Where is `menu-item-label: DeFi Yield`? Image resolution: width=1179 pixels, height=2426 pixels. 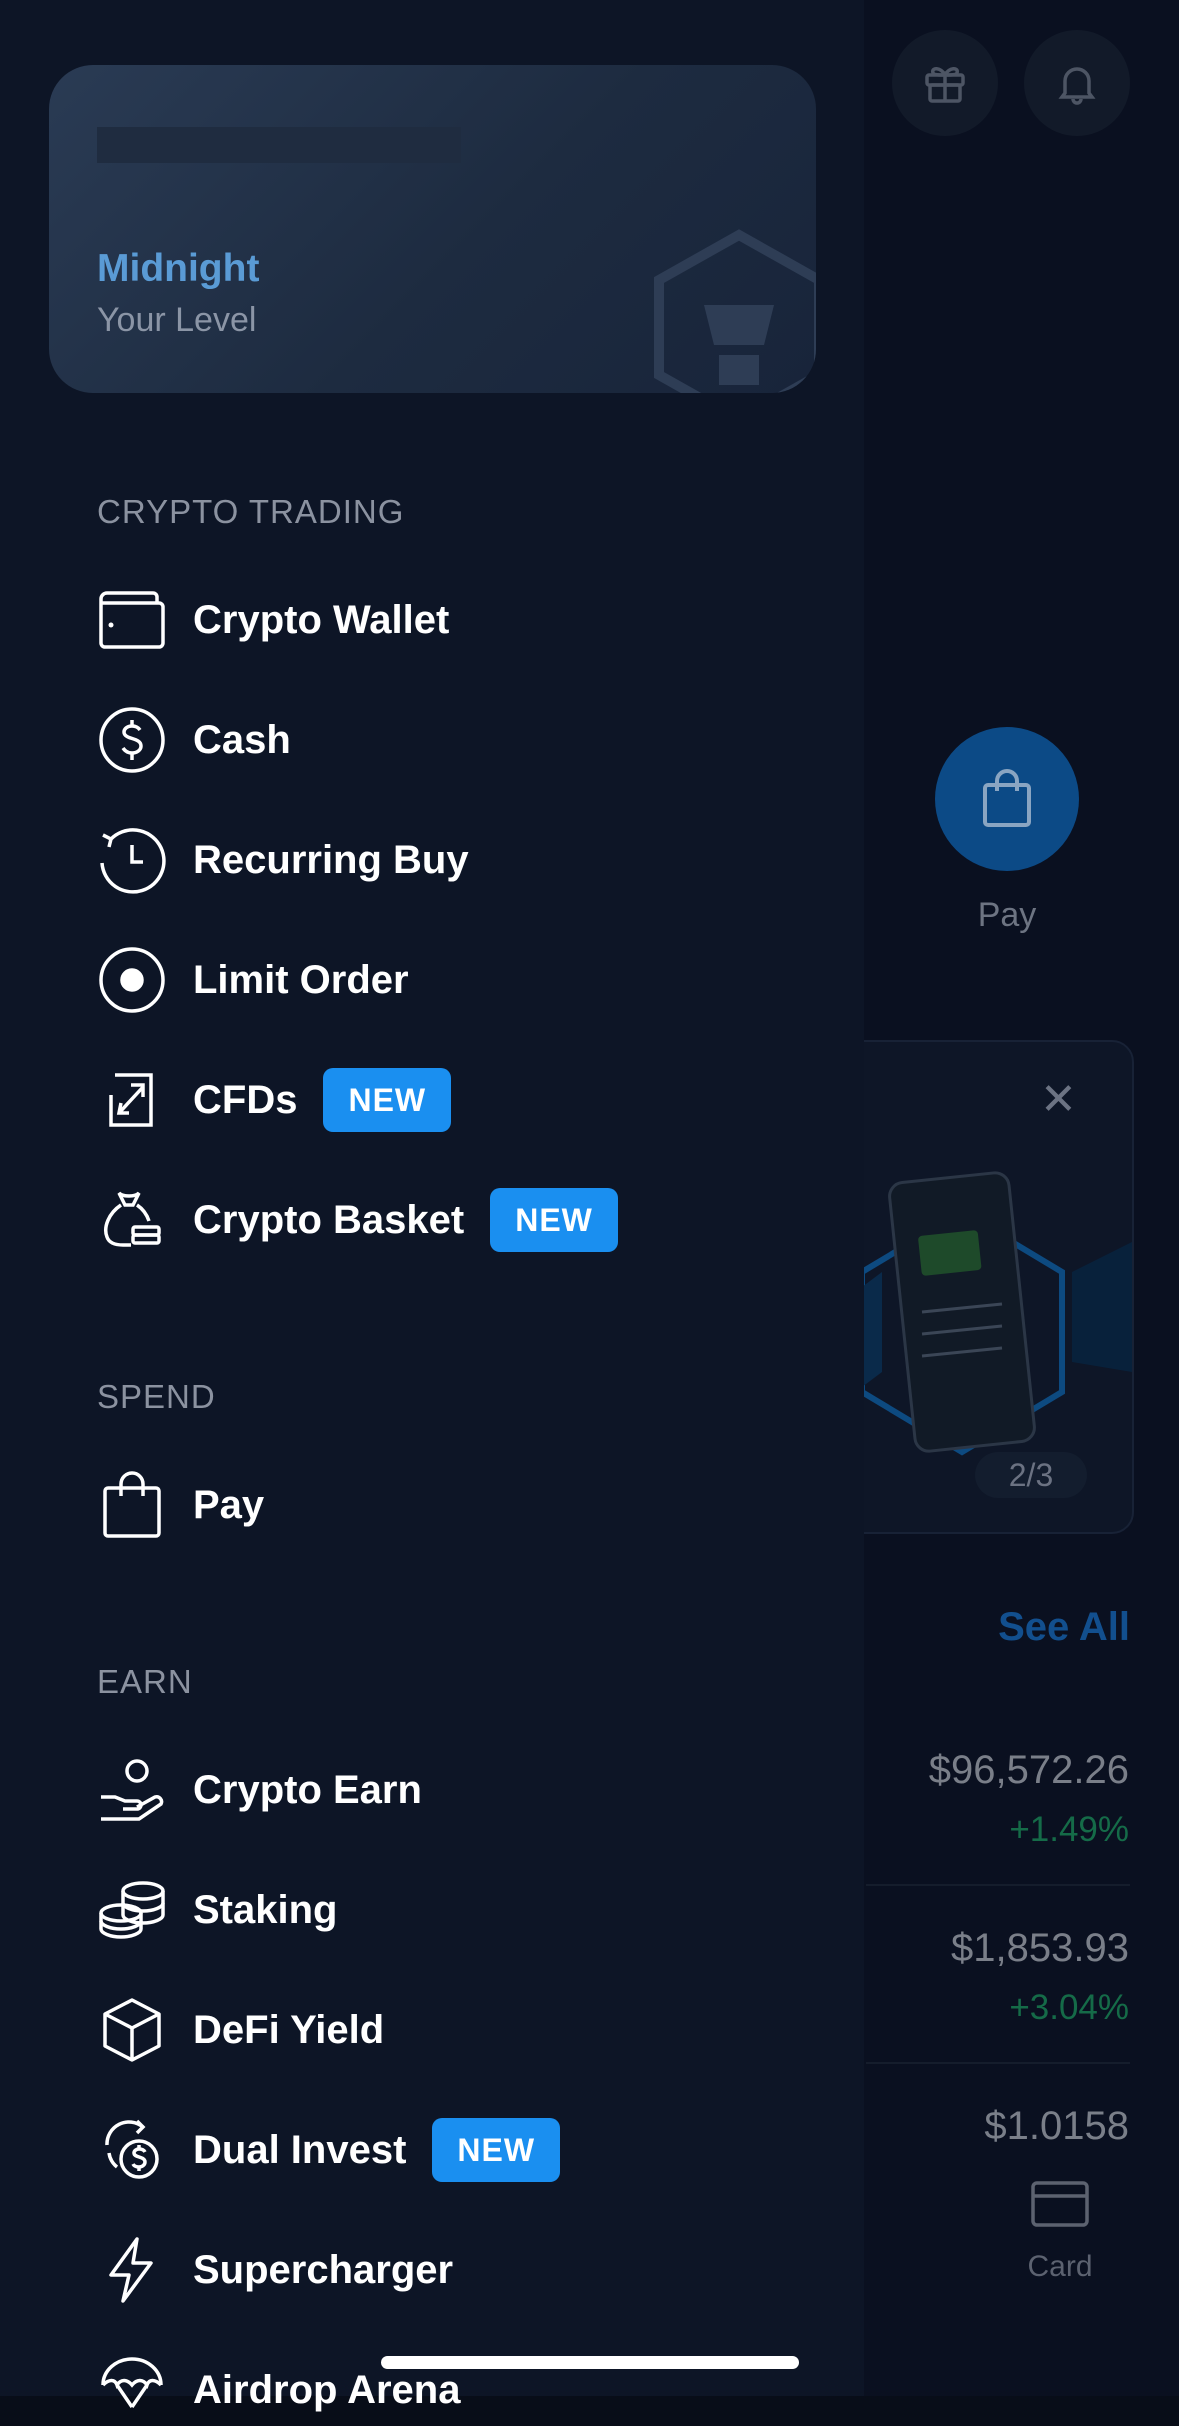 menu-item-label: DeFi Yield is located at coordinates (289, 2029).